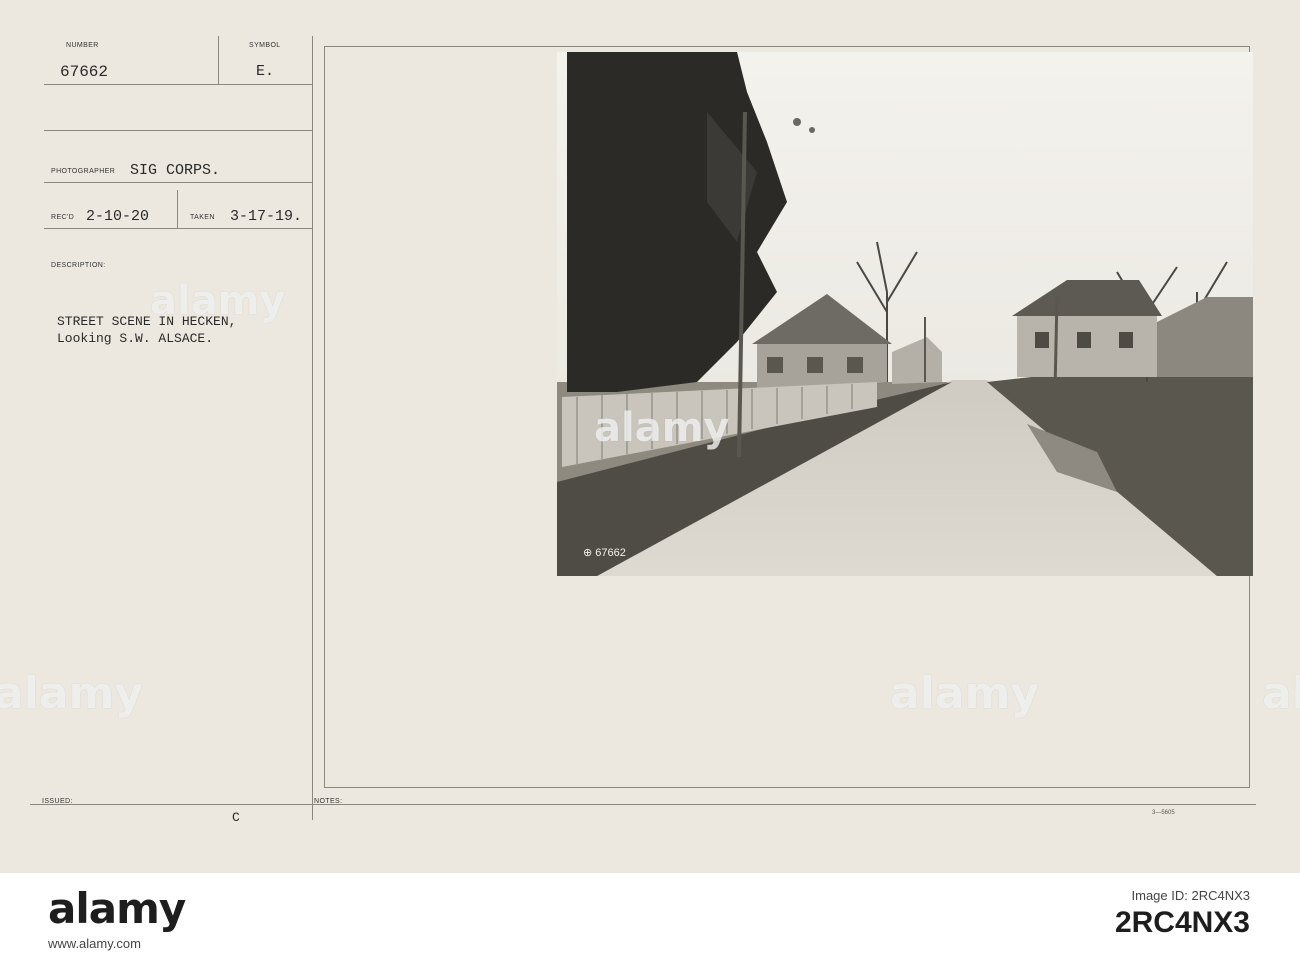 The height and width of the screenshot is (964, 1300). What do you see at coordinates (94, 943) in the screenshot?
I see `footer-url: www.alamy.com` at bounding box center [94, 943].